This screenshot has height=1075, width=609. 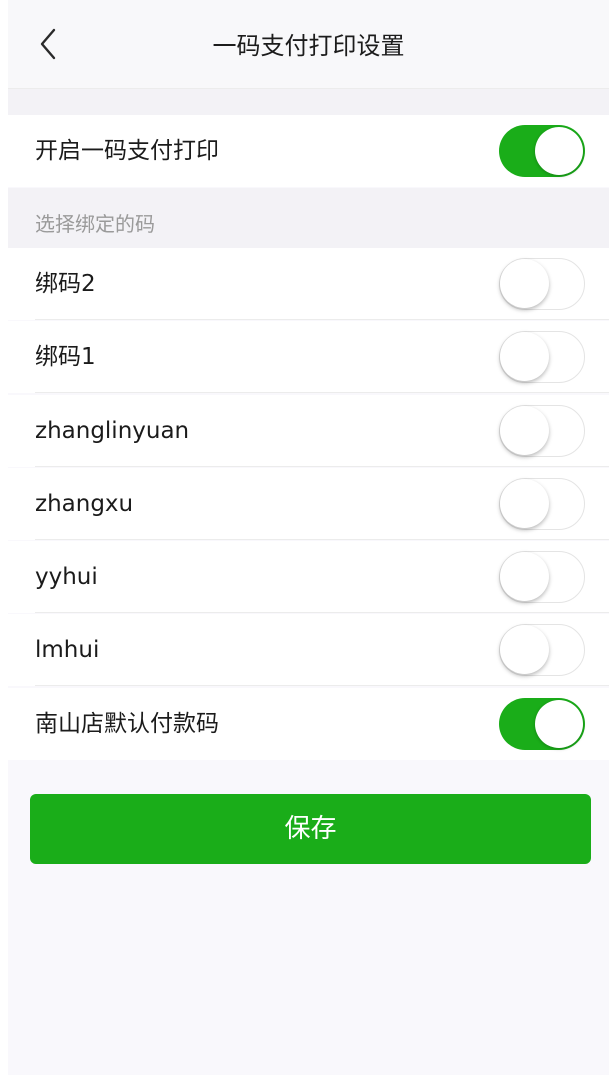 What do you see at coordinates (308, 102) in the screenshot?
I see `spacer` at bounding box center [308, 102].